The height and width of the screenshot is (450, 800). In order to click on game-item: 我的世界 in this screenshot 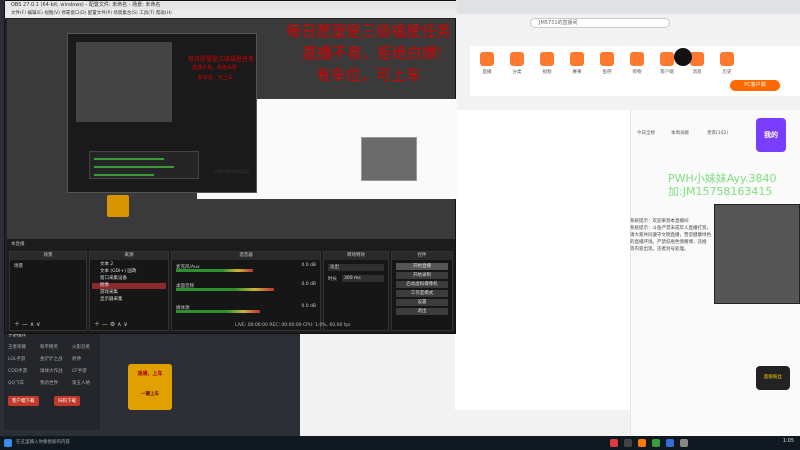, I will do `click(49, 383)`.